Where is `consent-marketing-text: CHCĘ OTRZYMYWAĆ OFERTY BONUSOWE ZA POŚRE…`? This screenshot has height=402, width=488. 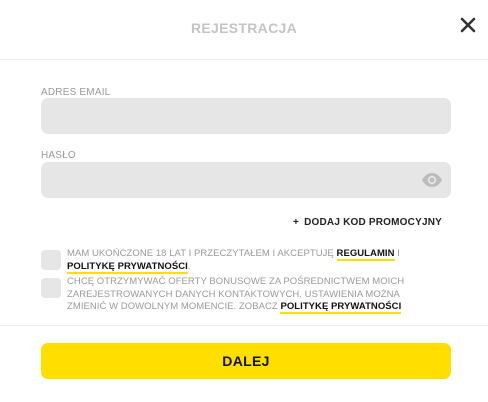
consent-marketing-text: CHCĘ OTRZYMYWAĆ OFERTY BONUSOWE ZA POŚRE… is located at coordinates (252, 295).